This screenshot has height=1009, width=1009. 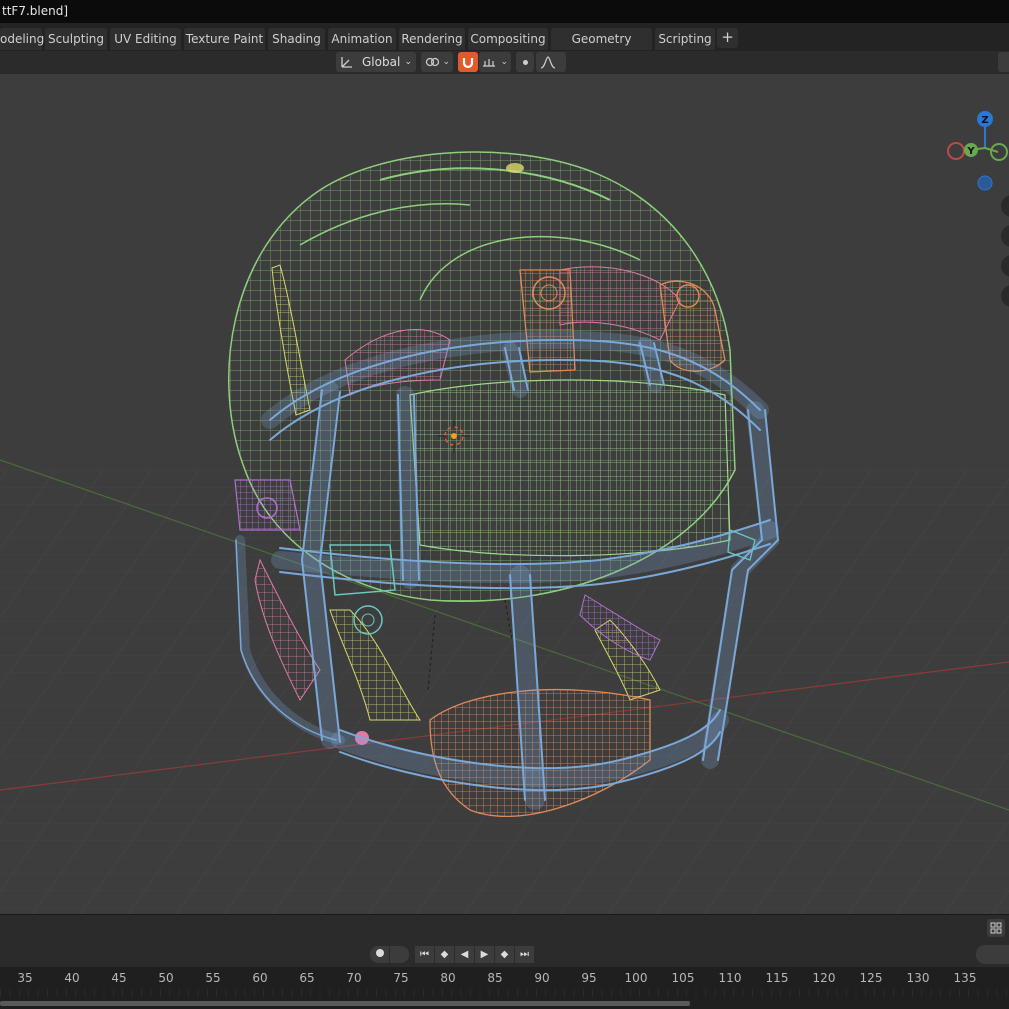 I want to click on frame-tick: 75, so click(x=401, y=978).